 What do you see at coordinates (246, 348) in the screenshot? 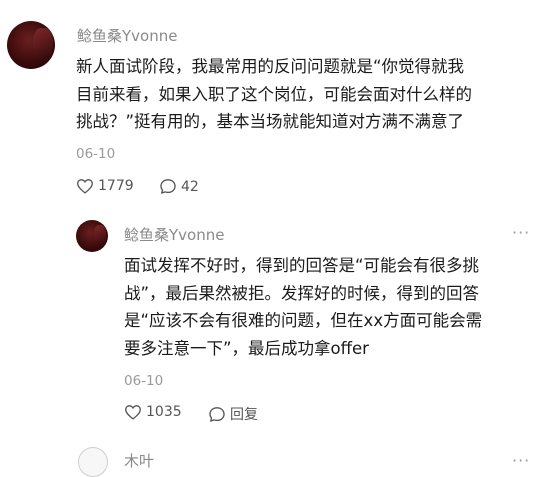
I see `comment-text-line: 要多注意一下”，最后成功拿offer` at bounding box center [246, 348].